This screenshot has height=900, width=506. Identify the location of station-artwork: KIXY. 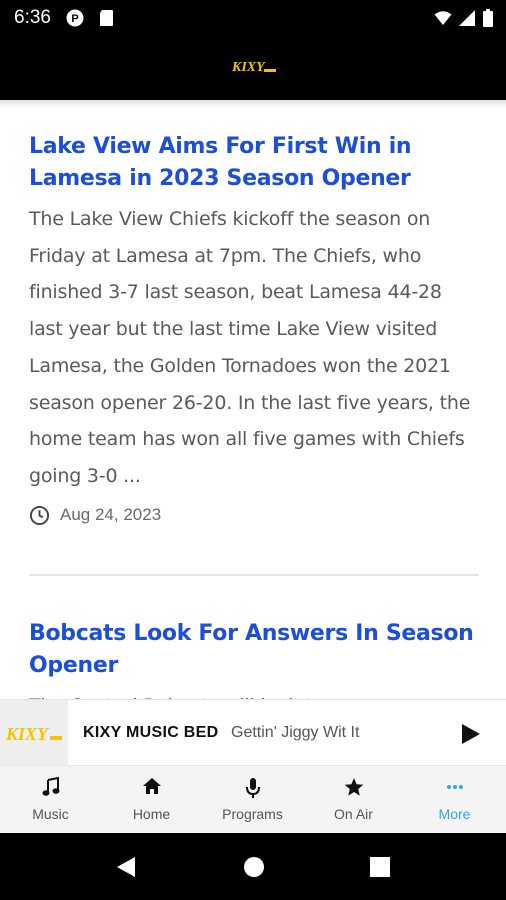
(34, 733).